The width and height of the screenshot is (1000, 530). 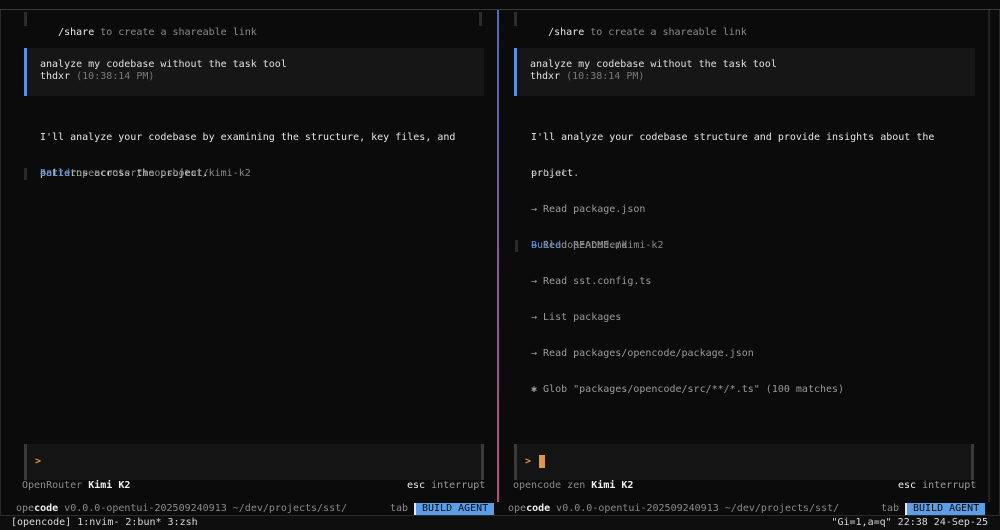 I want to click on tool-call: → List ., so click(x=555, y=173).